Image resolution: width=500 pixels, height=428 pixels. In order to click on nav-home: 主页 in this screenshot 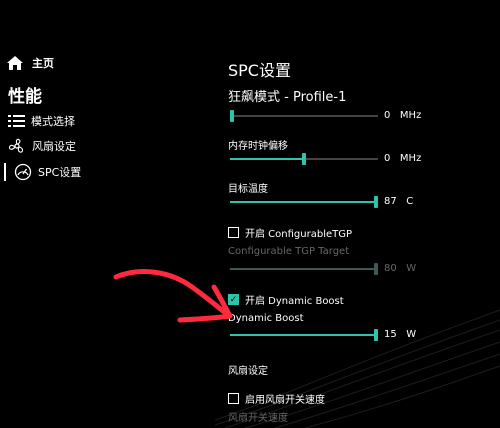, I will do `click(30, 63)`.